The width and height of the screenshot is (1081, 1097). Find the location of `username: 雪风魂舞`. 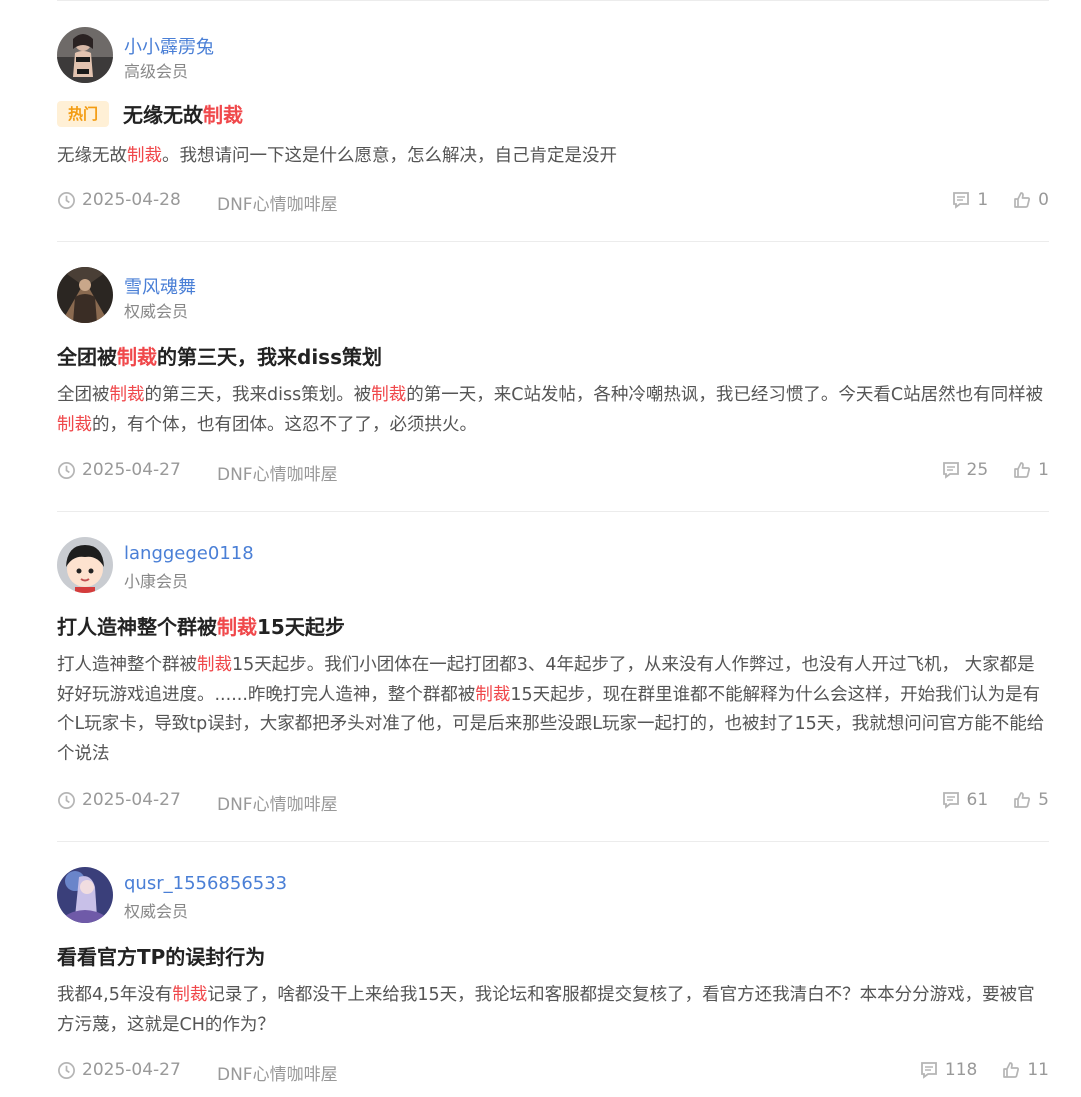

username: 雪风魂舞 is located at coordinates (160, 286).